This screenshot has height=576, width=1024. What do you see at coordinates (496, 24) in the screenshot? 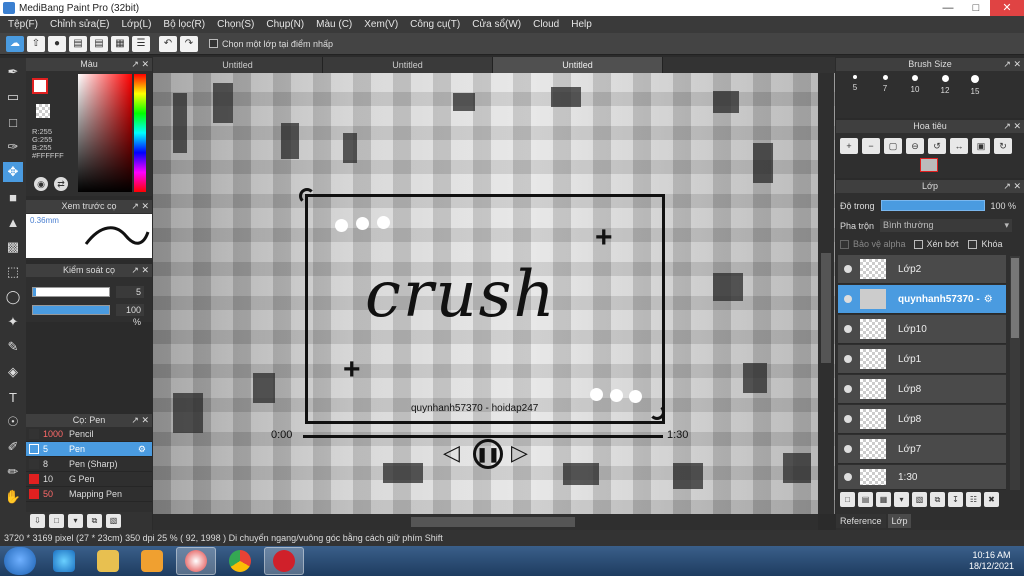
I see `menu-window: Cửa sổ(W)` at bounding box center [496, 24].